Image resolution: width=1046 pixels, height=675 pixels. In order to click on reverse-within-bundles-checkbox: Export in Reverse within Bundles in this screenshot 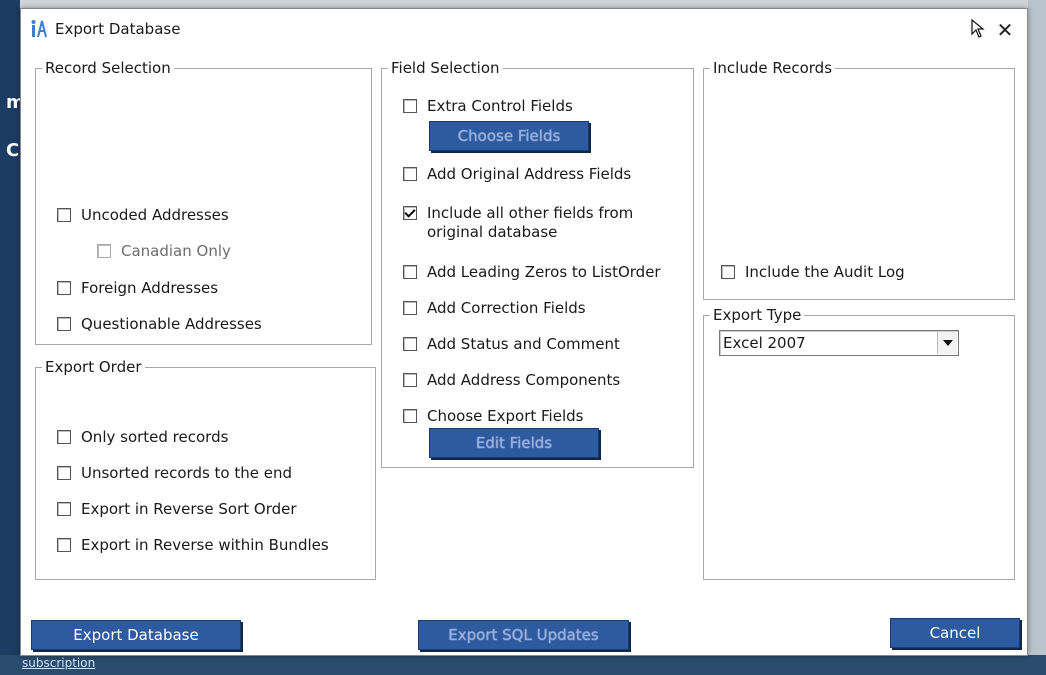, I will do `click(193, 545)`.